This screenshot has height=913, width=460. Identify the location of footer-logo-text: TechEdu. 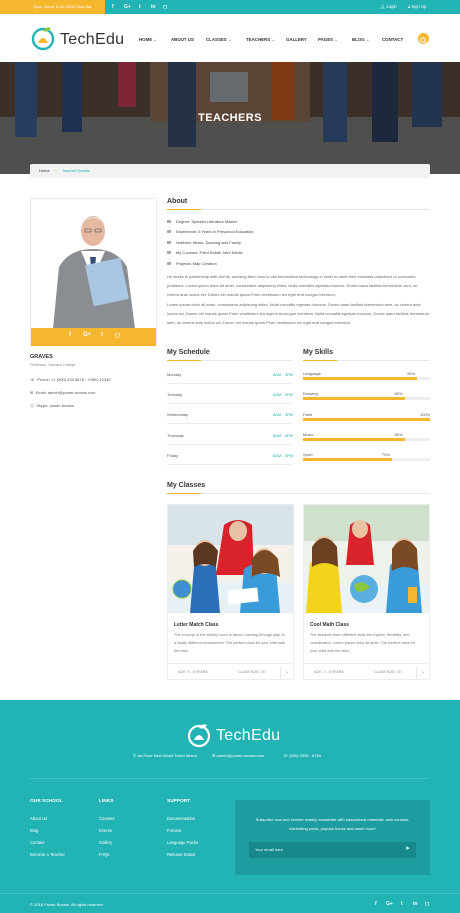
(248, 736).